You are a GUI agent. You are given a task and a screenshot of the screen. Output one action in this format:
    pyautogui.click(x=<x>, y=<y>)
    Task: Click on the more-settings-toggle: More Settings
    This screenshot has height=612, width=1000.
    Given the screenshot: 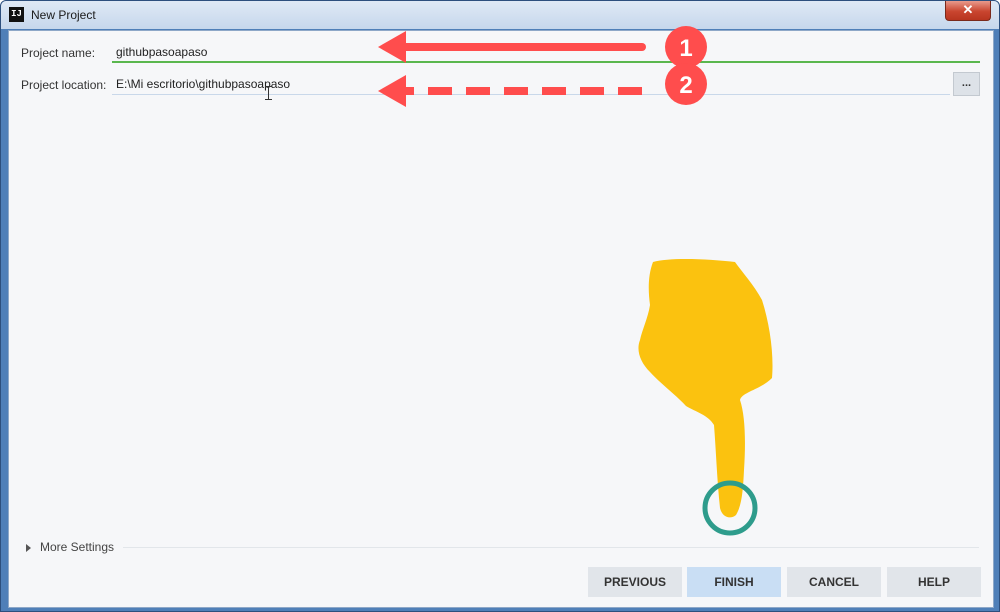 What is the action you would take?
    pyautogui.click(x=70, y=547)
    